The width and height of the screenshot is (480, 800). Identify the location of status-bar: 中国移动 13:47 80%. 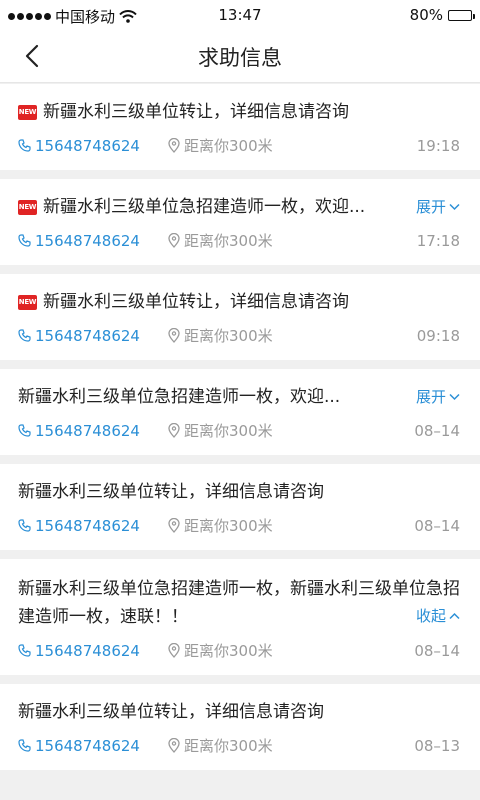
(240, 15).